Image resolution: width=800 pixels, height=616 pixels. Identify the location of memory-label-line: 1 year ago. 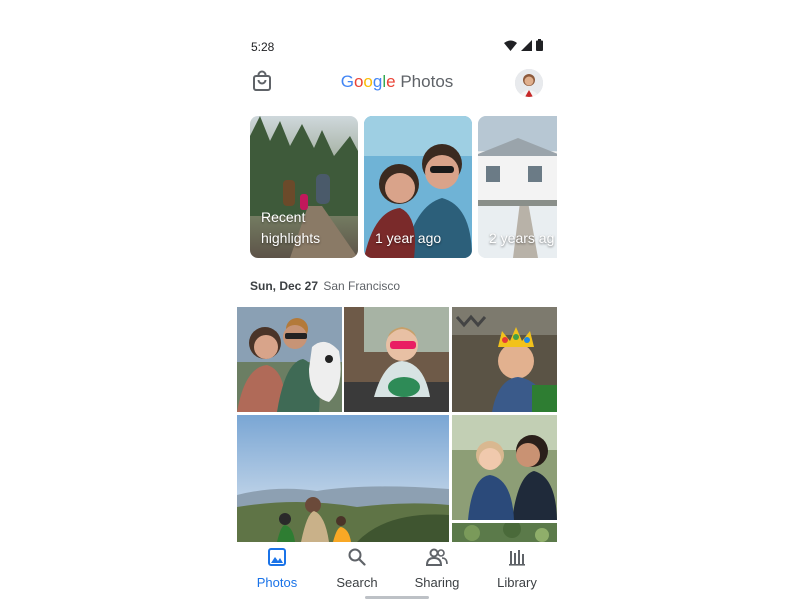
(408, 238).